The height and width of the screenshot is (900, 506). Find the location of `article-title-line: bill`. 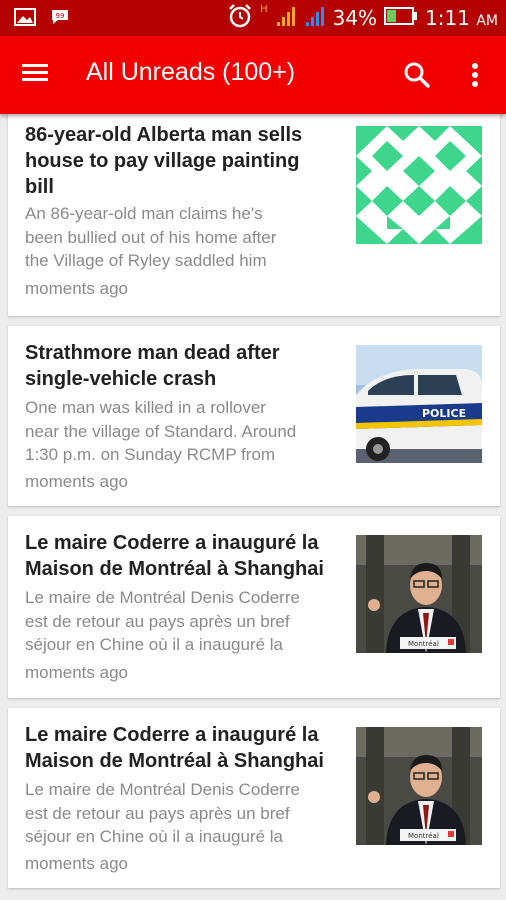

article-title-line: bill is located at coordinates (39, 187).